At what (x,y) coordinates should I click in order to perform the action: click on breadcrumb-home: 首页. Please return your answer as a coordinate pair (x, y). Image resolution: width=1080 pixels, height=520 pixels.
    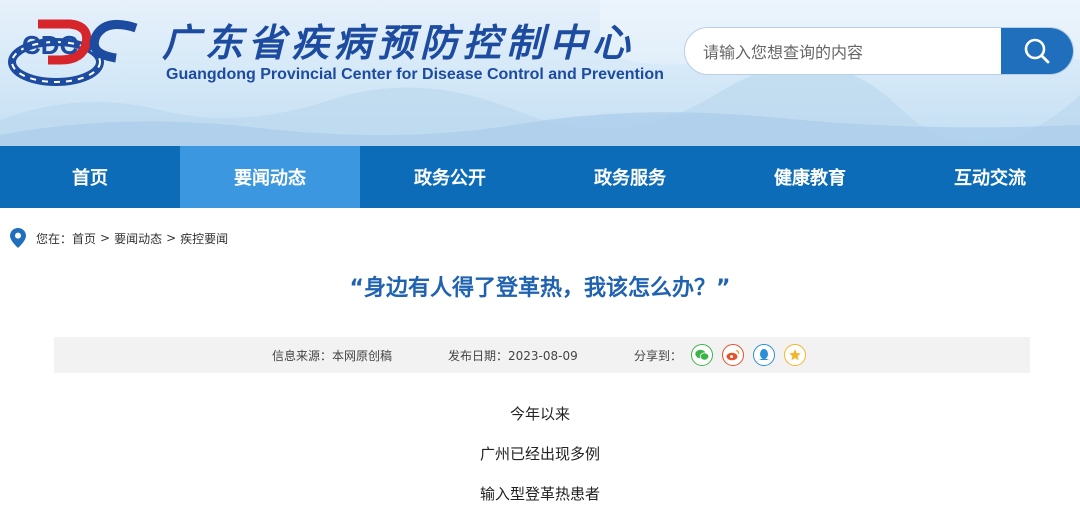
    Looking at the image, I should click on (84, 238).